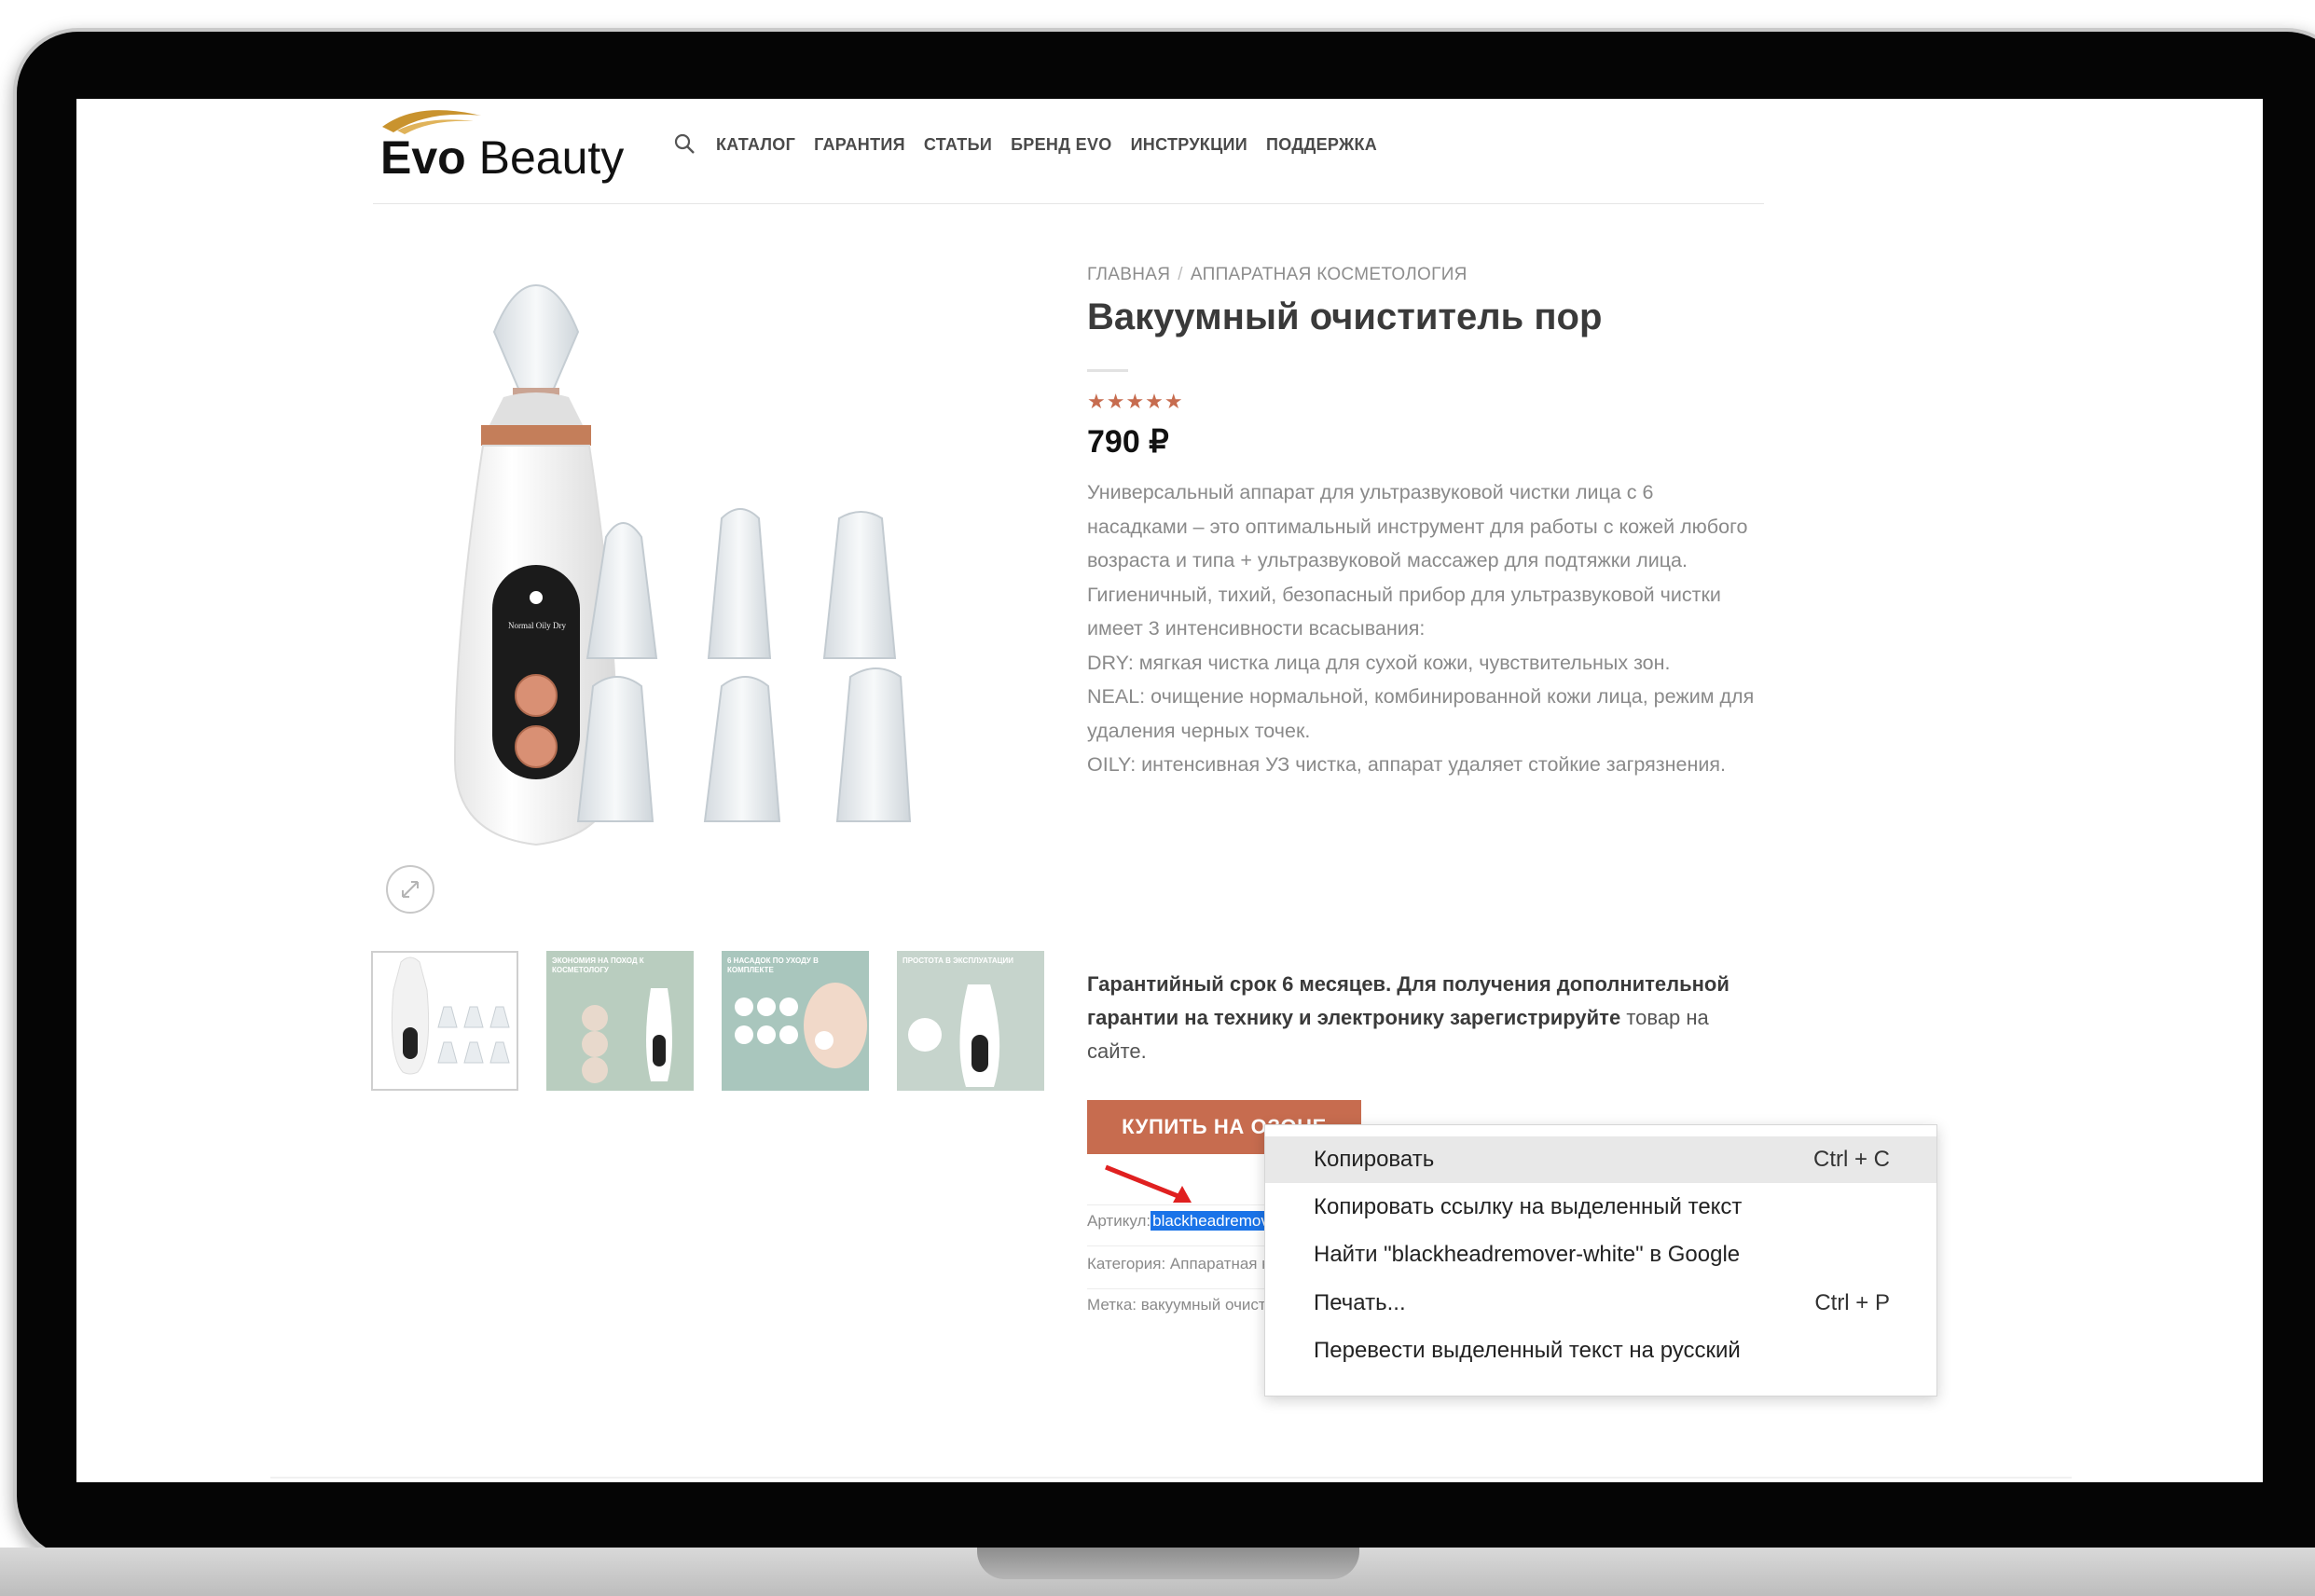 Image resolution: width=2315 pixels, height=1596 pixels. I want to click on product-title: Вакуумный очиститель пор, so click(1345, 316).